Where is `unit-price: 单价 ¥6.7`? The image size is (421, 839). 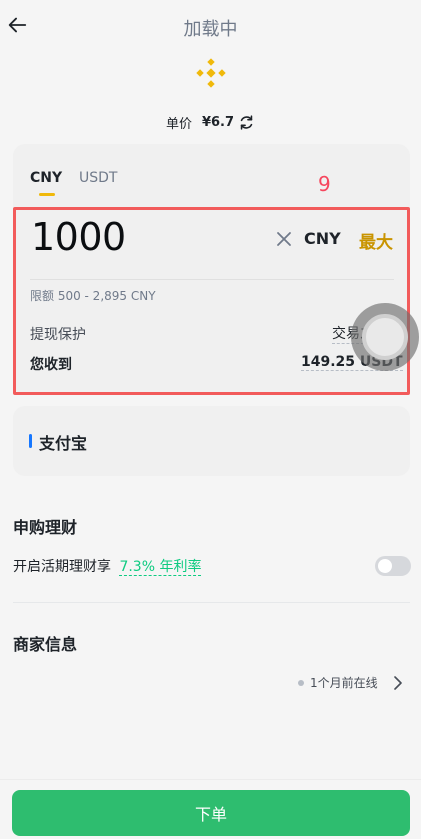 unit-price: 单价 ¥6.7 is located at coordinates (210, 122).